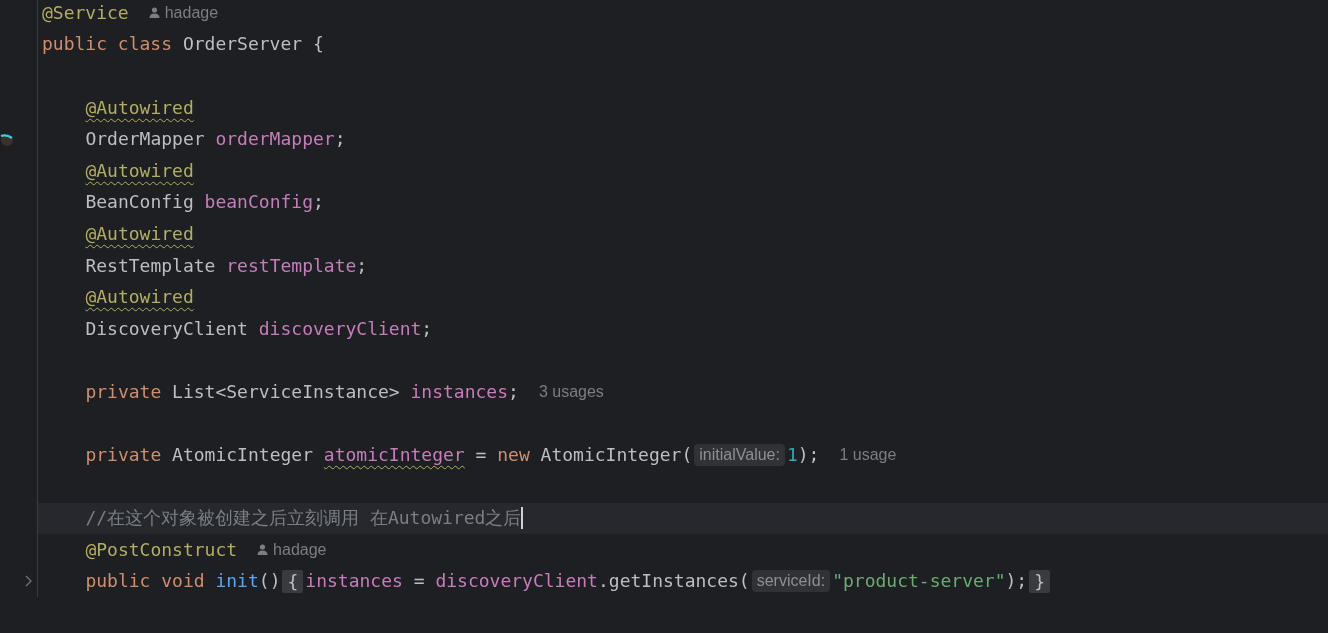 This screenshot has height=633, width=1328. What do you see at coordinates (253, 44) in the screenshot?
I see `code-text: OrderServer {` at bounding box center [253, 44].